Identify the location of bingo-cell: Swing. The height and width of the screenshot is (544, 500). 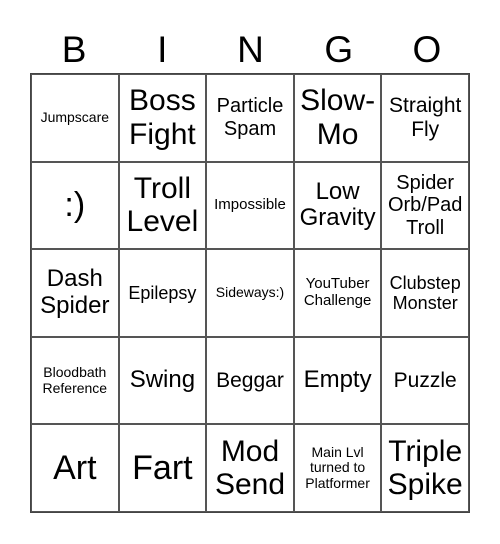
(162, 380).